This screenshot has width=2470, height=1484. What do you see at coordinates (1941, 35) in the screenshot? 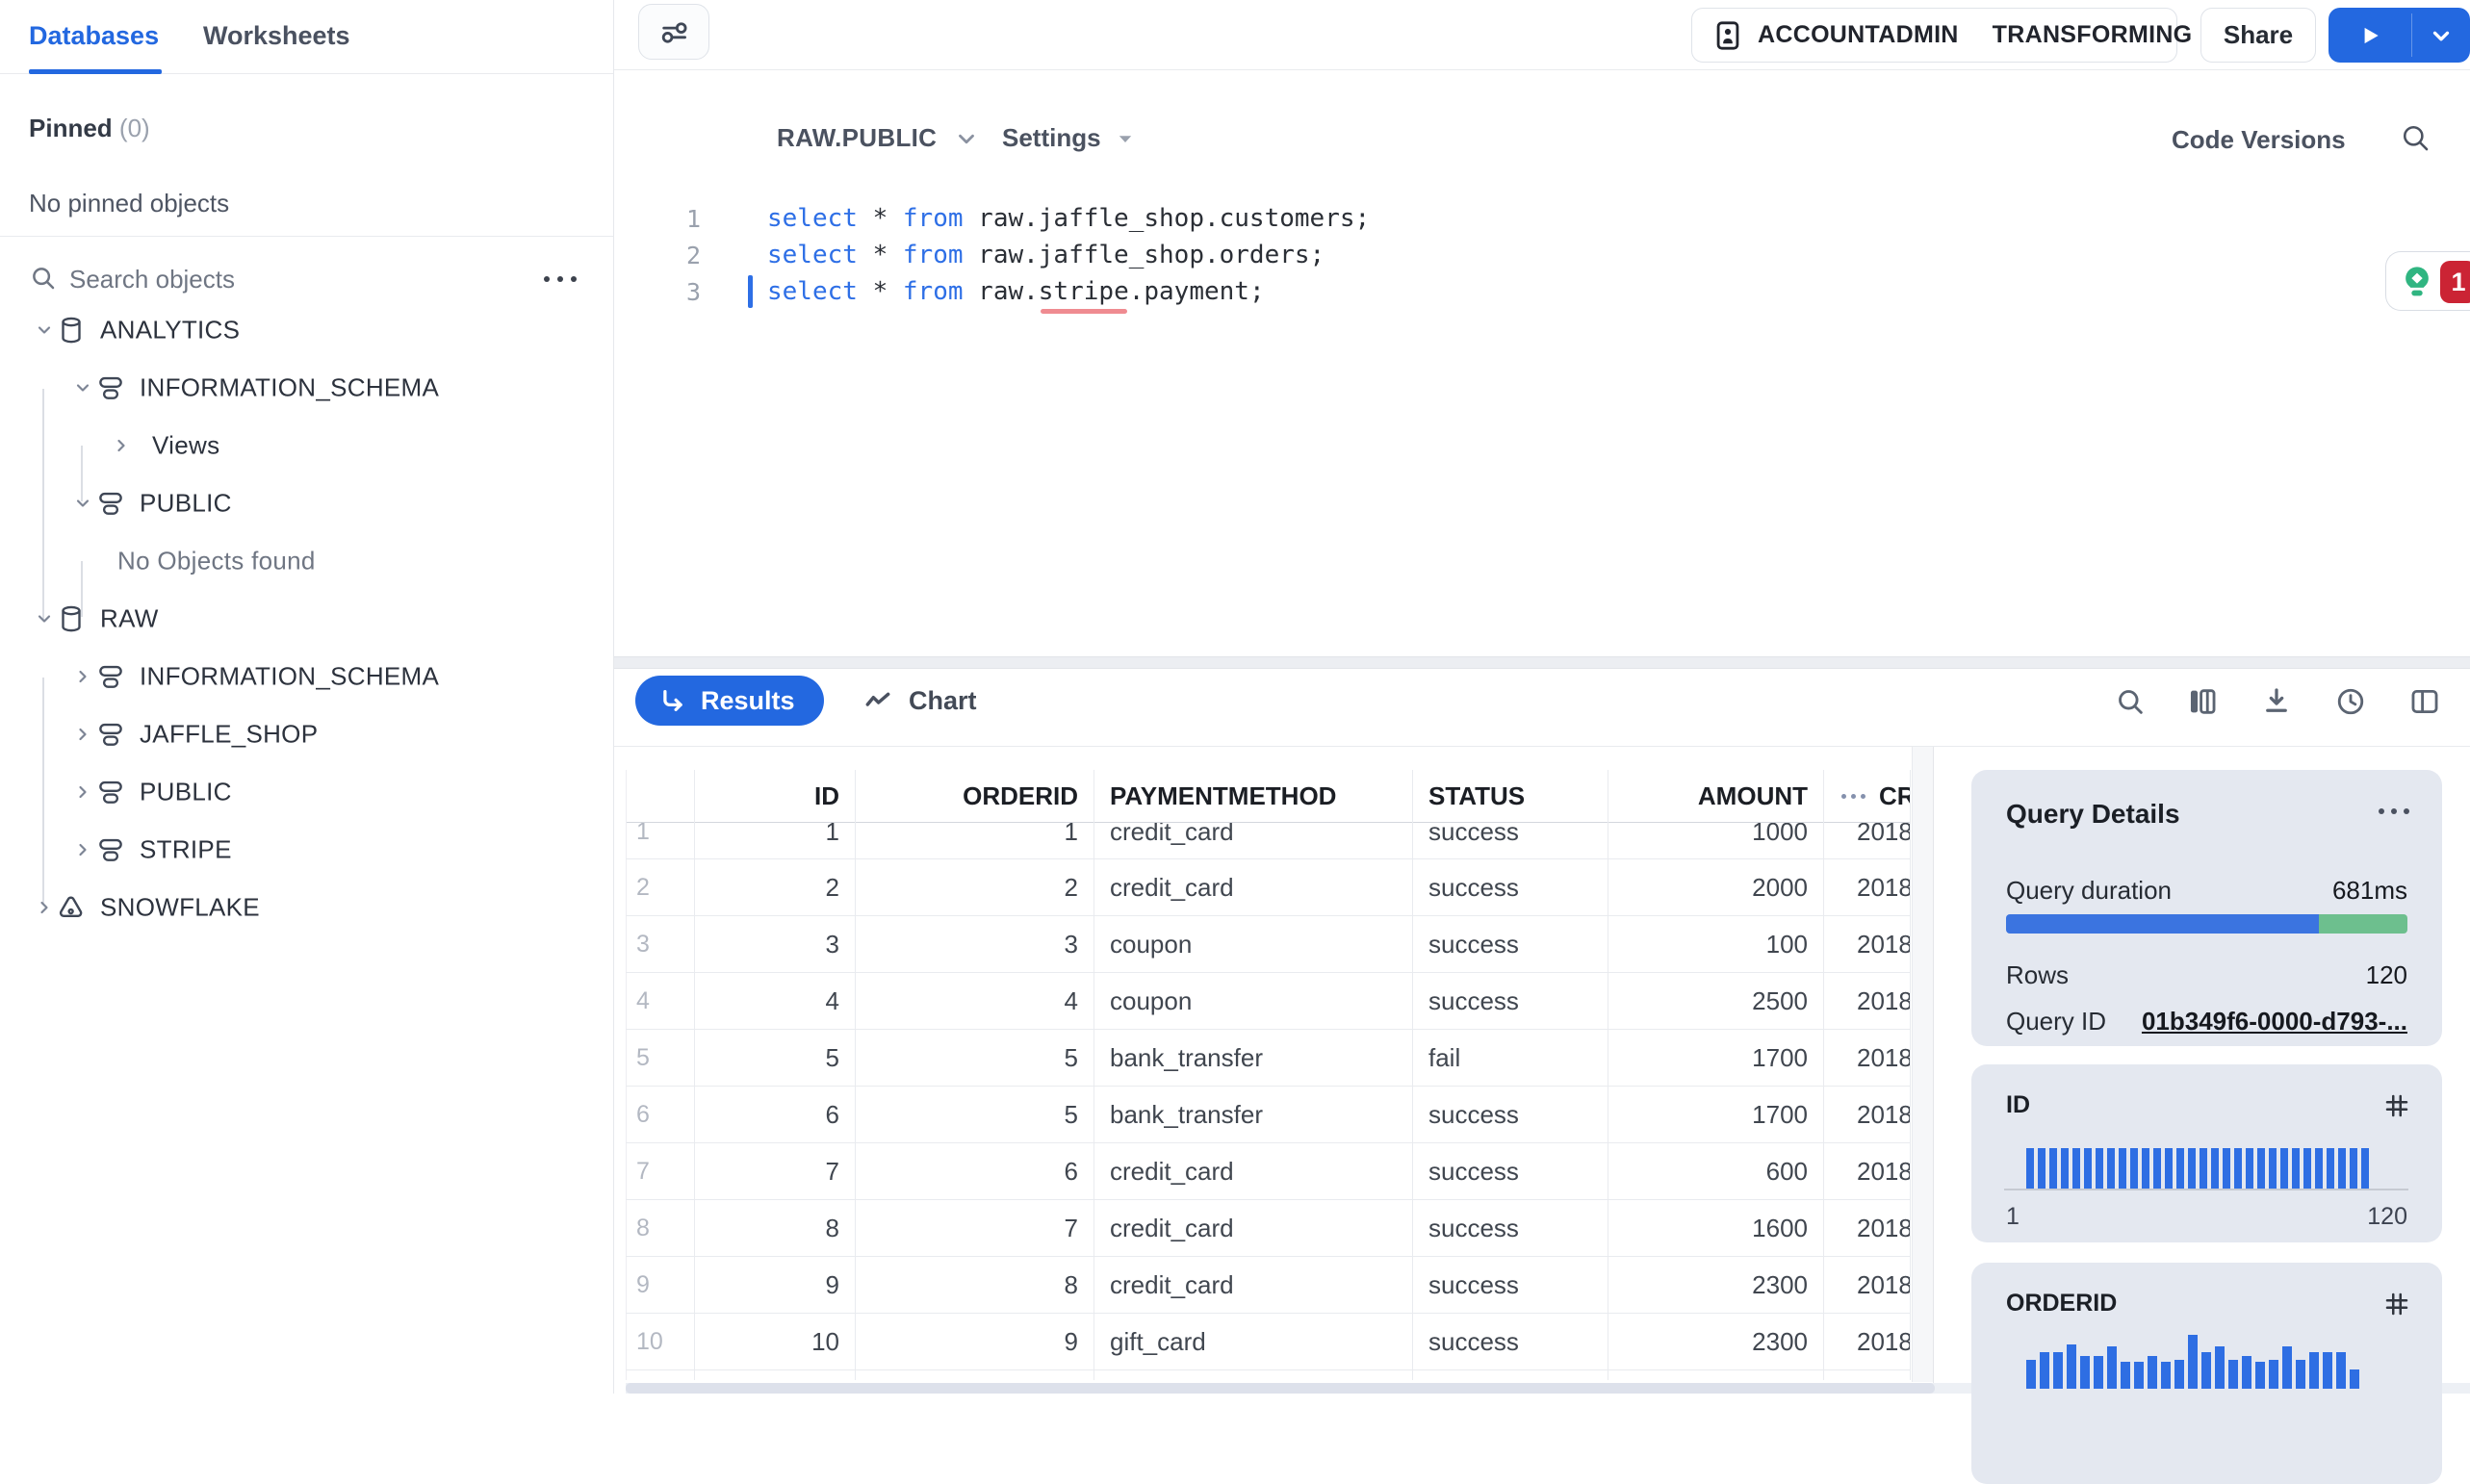
I see `session-context-button: ACCOUNTADMIN TRANSFORMING` at bounding box center [1941, 35].